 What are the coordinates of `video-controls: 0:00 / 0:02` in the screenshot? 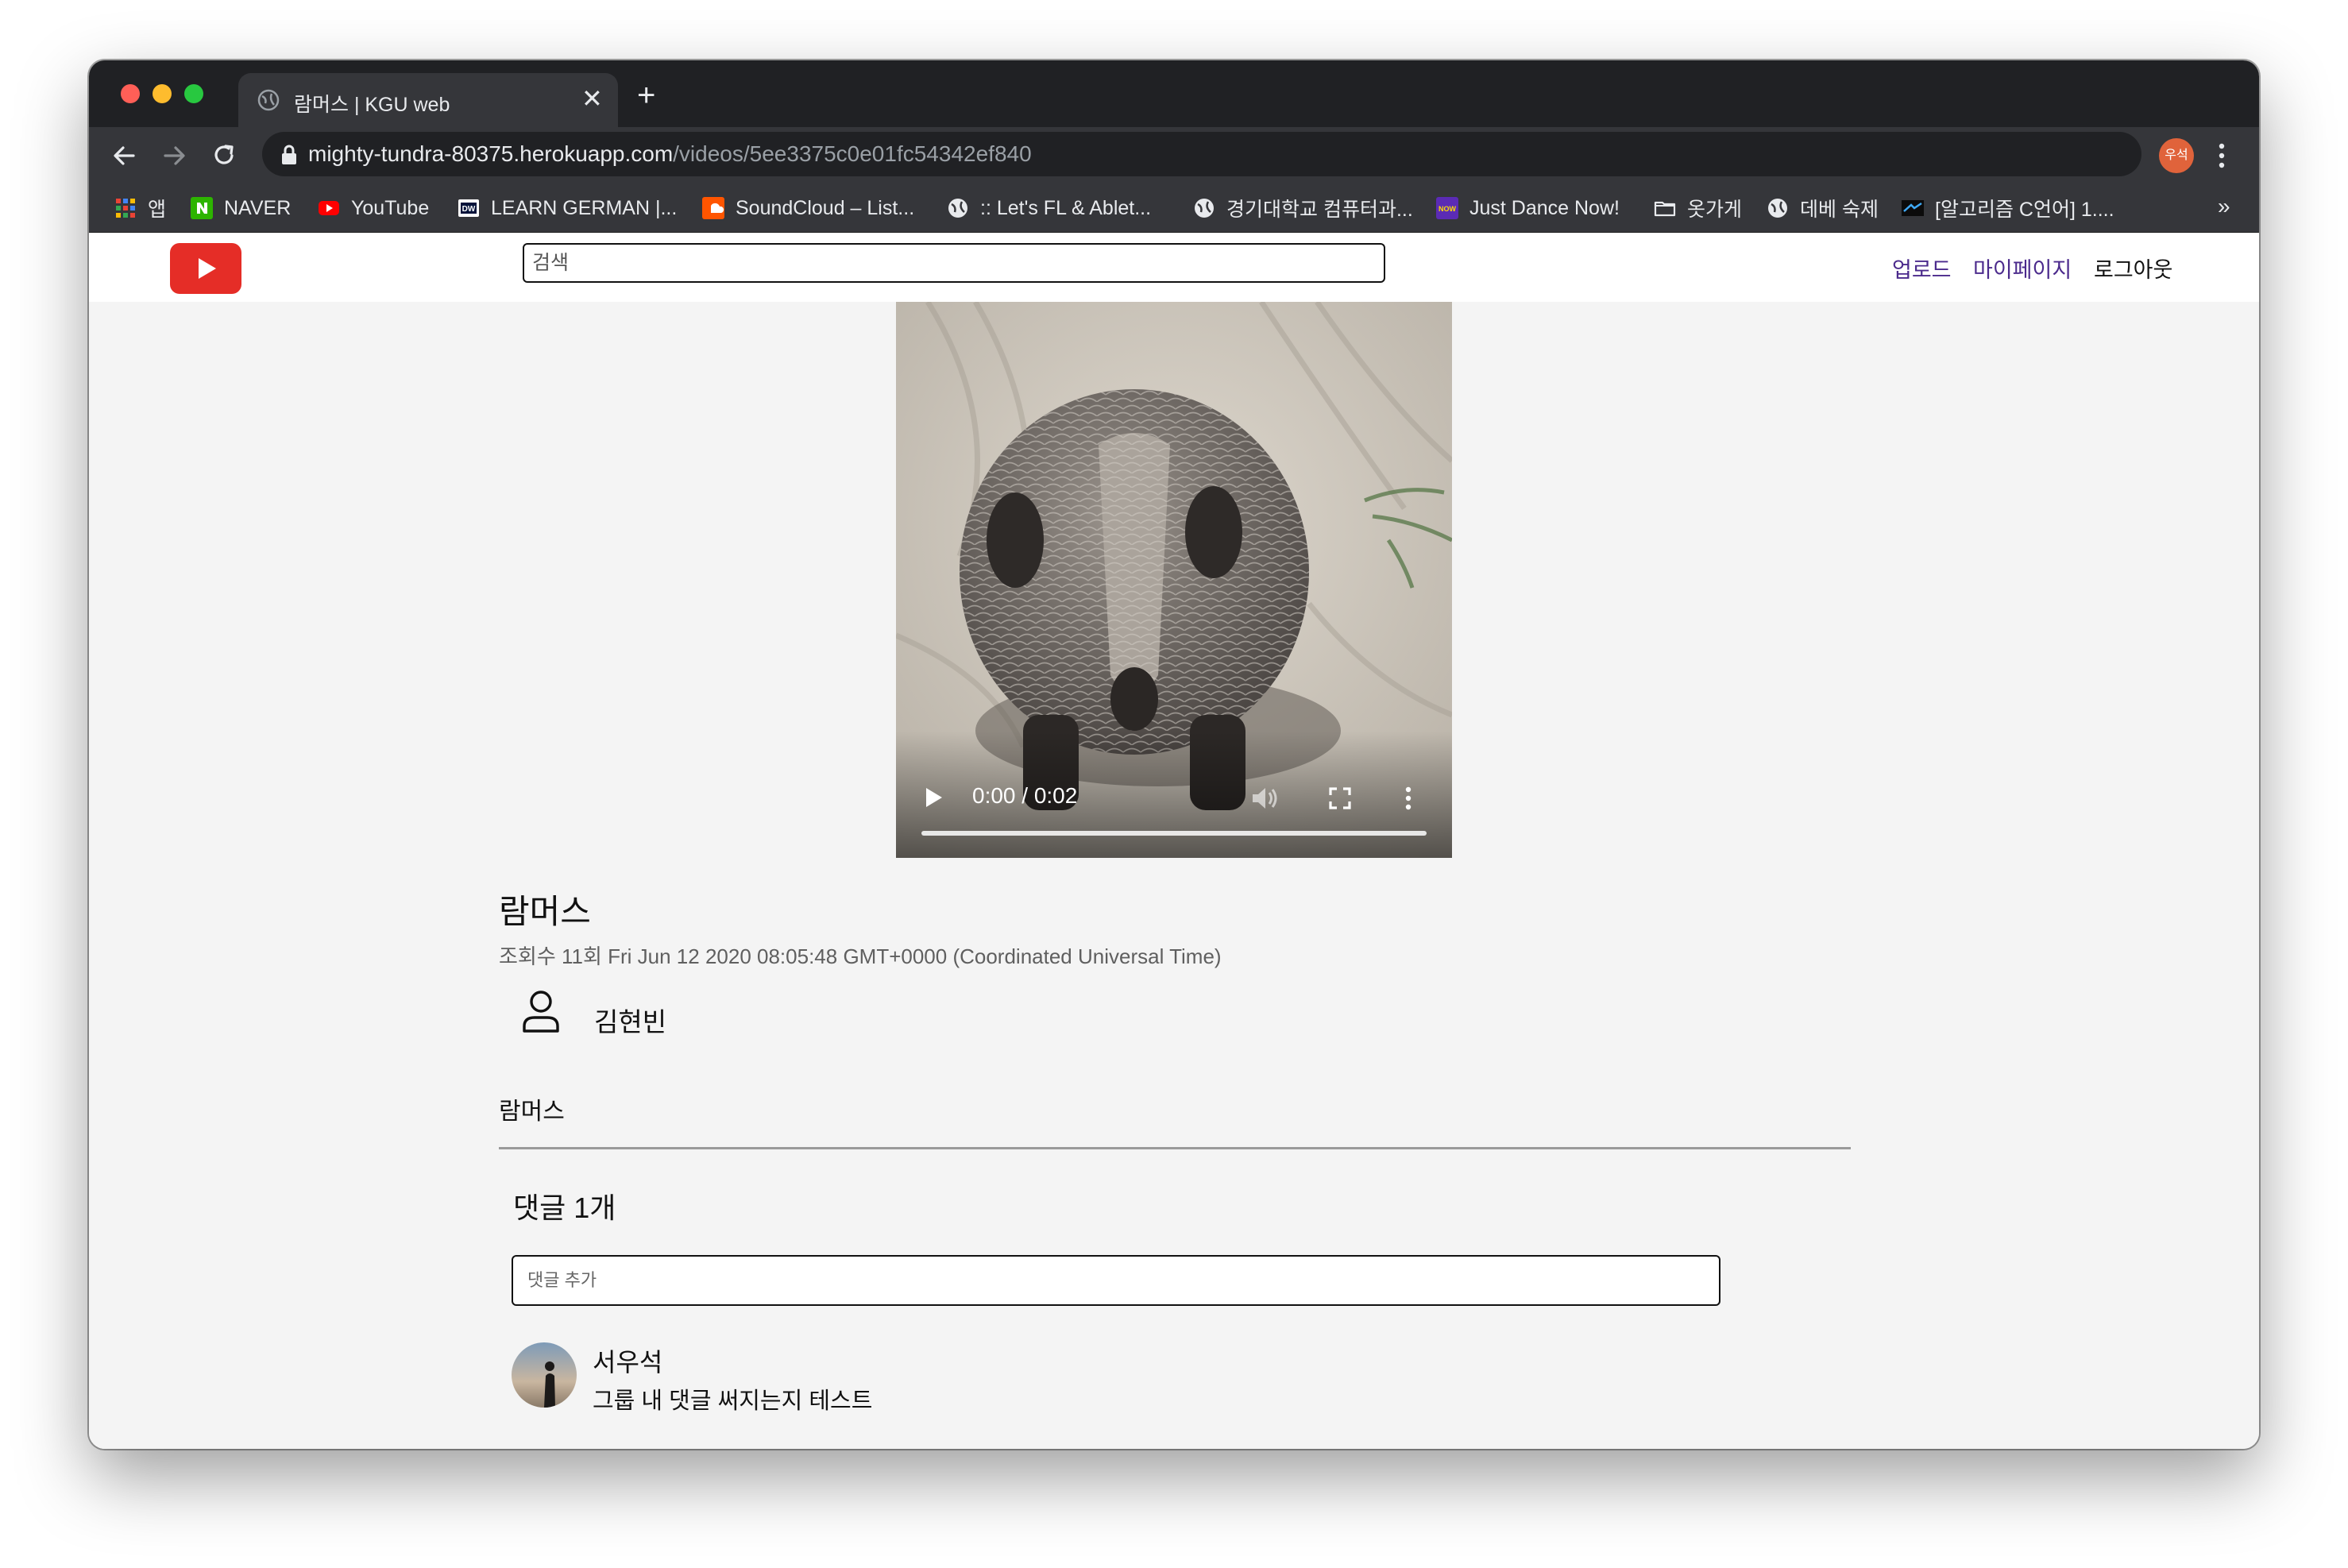 It's located at (1174, 794).